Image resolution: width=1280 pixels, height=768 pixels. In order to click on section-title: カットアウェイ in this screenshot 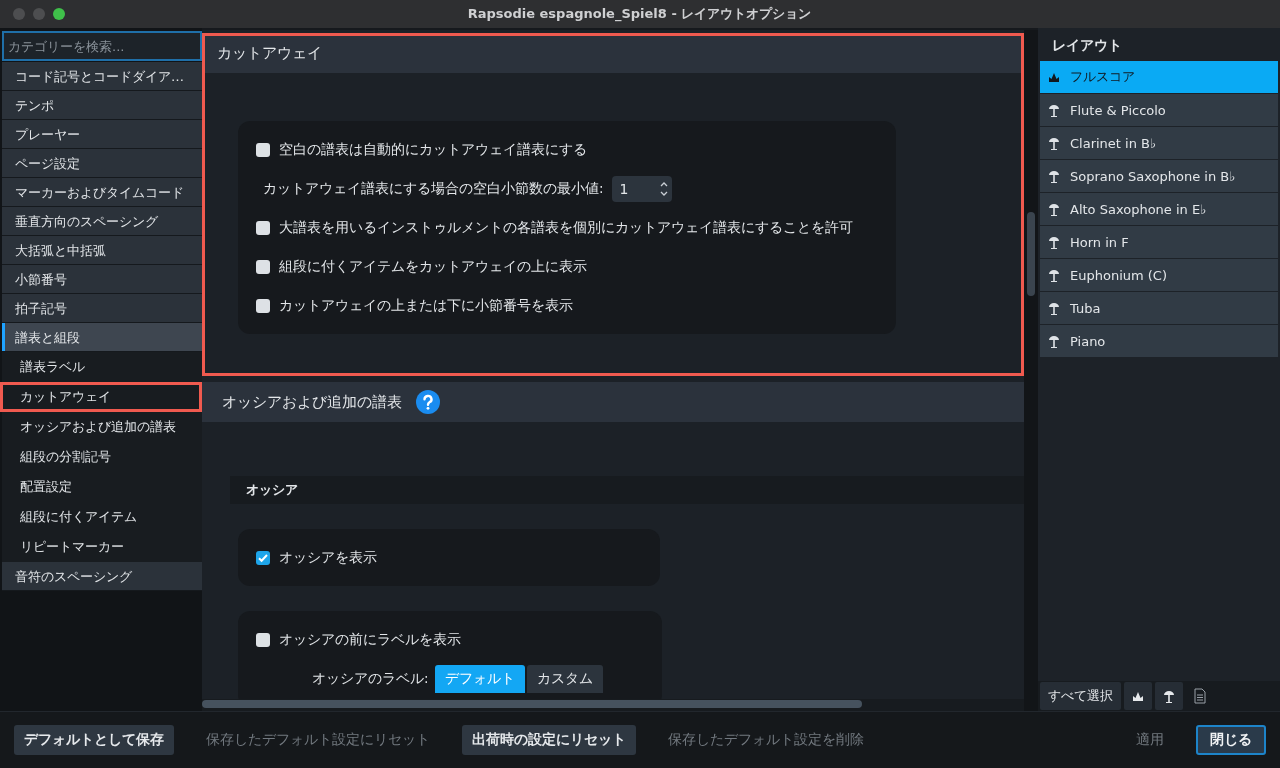, I will do `click(269, 53)`.